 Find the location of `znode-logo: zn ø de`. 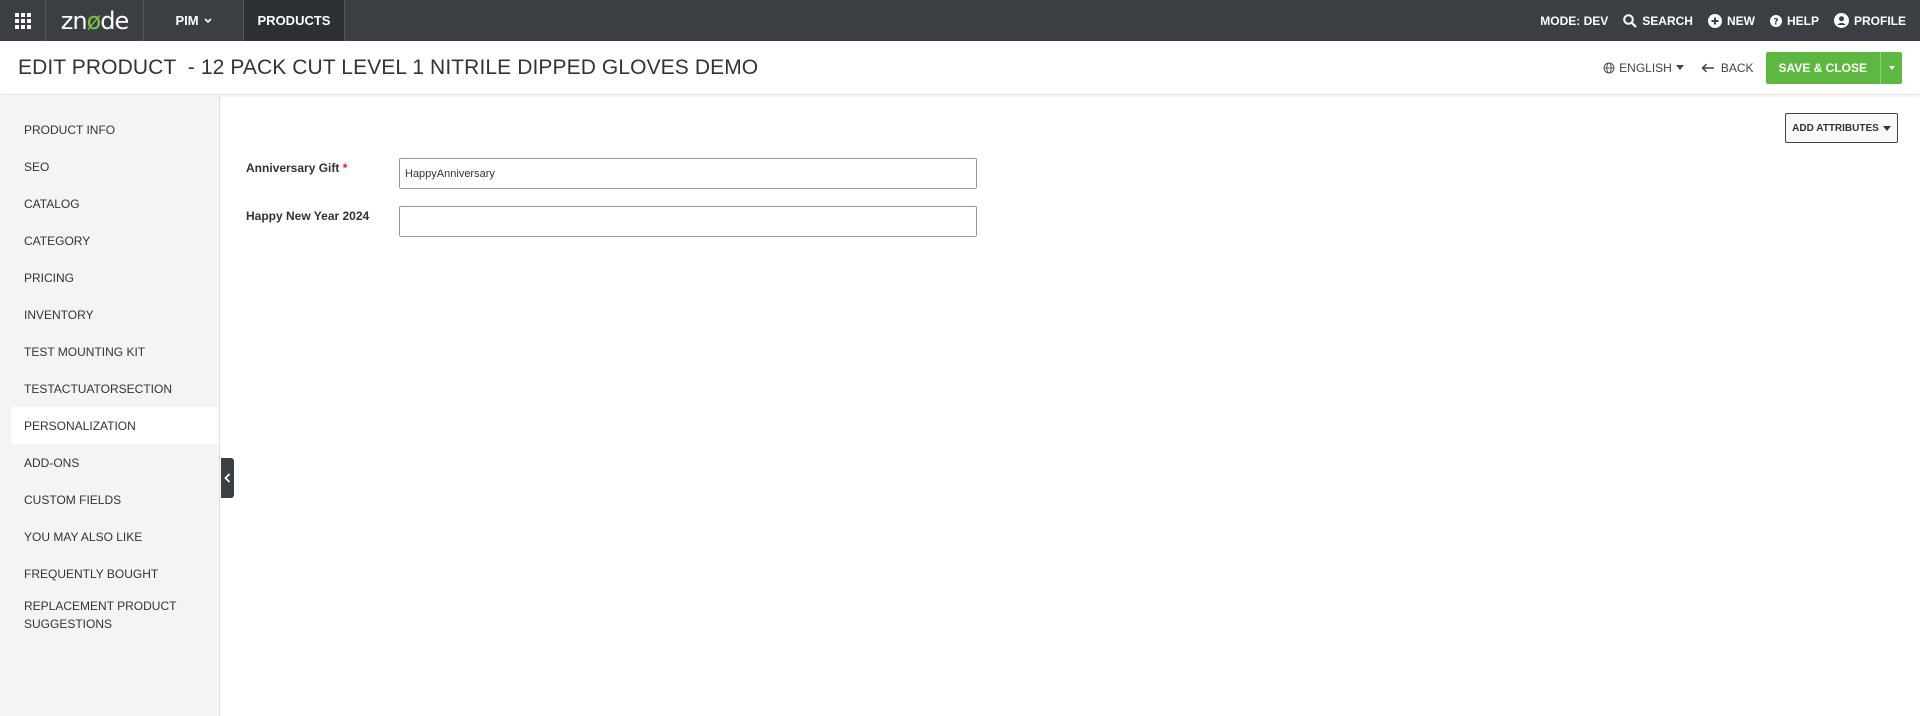

znode-logo: zn ø de is located at coordinates (95, 20).